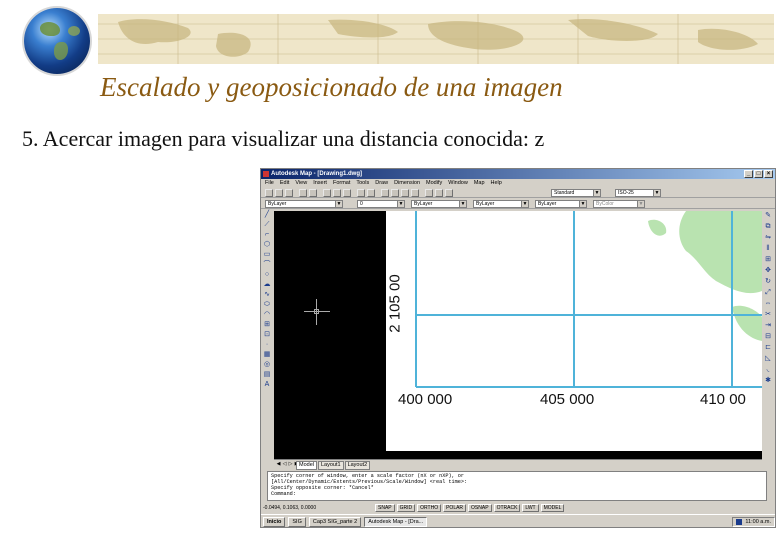  Describe the element at coordinates (297, 521) in the screenshot. I see `task-sig: SIG` at that location.